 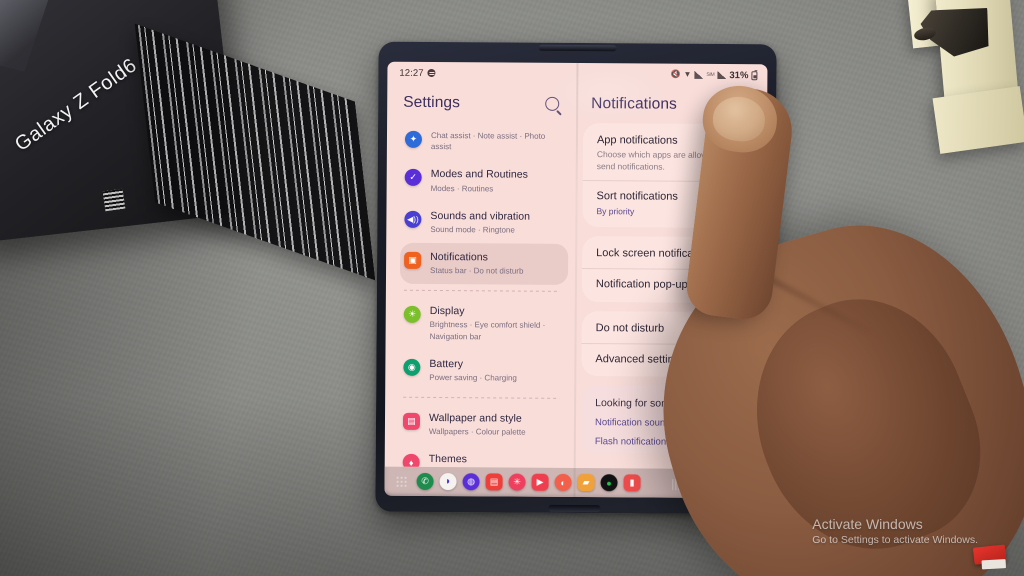 What do you see at coordinates (517, 482) in the screenshot?
I see `photo-editor-app-icon: ✳` at bounding box center [517, 482].